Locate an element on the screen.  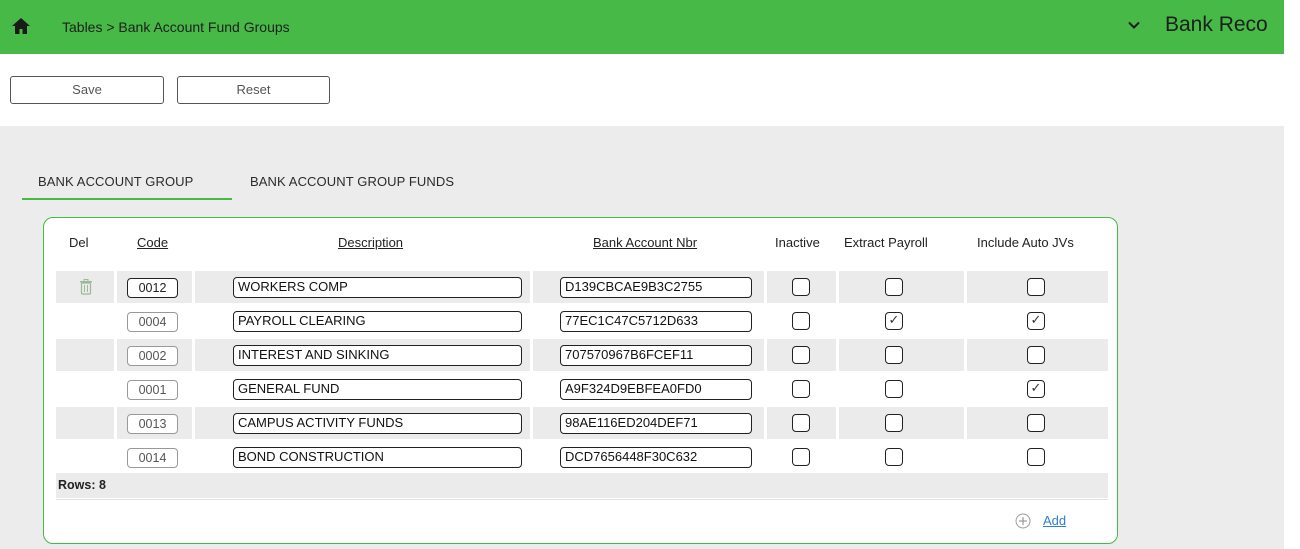
code-field: 0014 is located at coordinates (152, 458).